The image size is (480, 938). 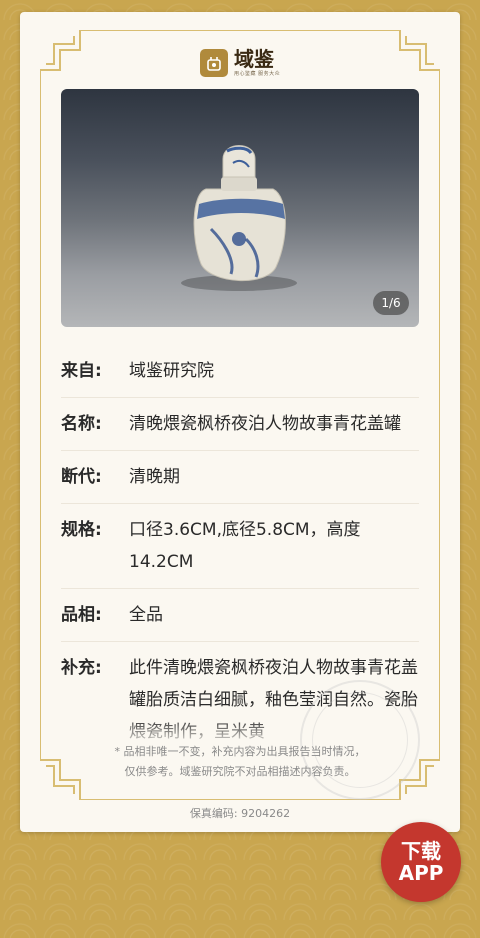 What do you see at coordinates (421, 873) in the screenshot?
I see `download-app-label: APP` at bounding box center [421, 873].